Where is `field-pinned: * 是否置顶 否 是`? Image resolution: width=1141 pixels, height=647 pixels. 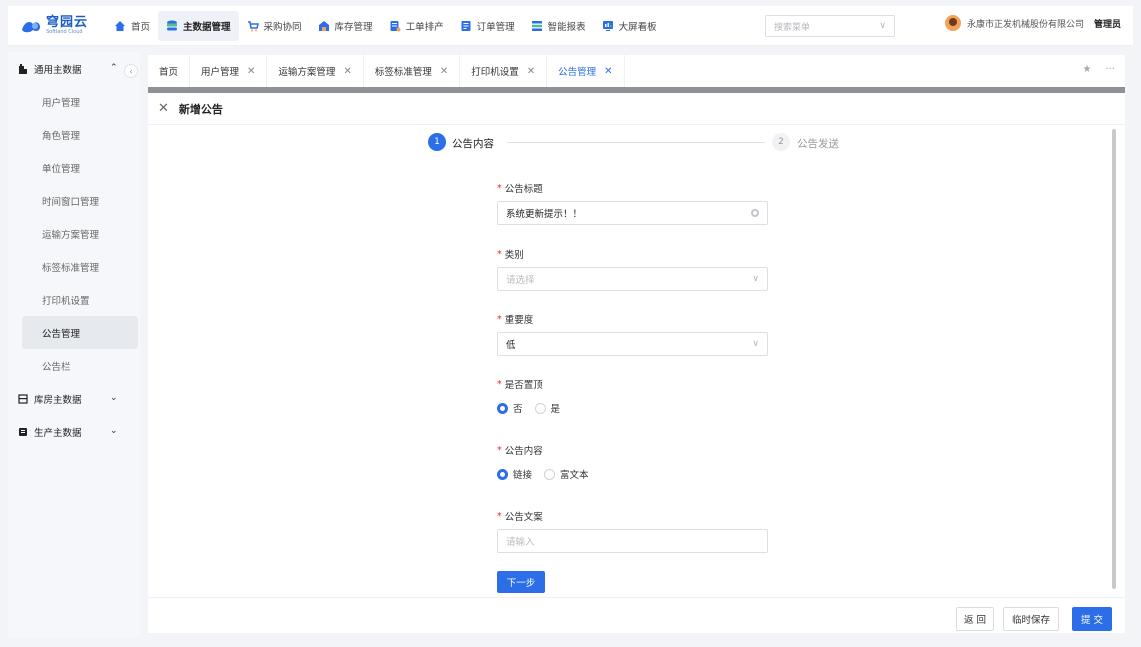 field-pinned: * 是否置顶 否 是 is located at coordinates (633, 396).